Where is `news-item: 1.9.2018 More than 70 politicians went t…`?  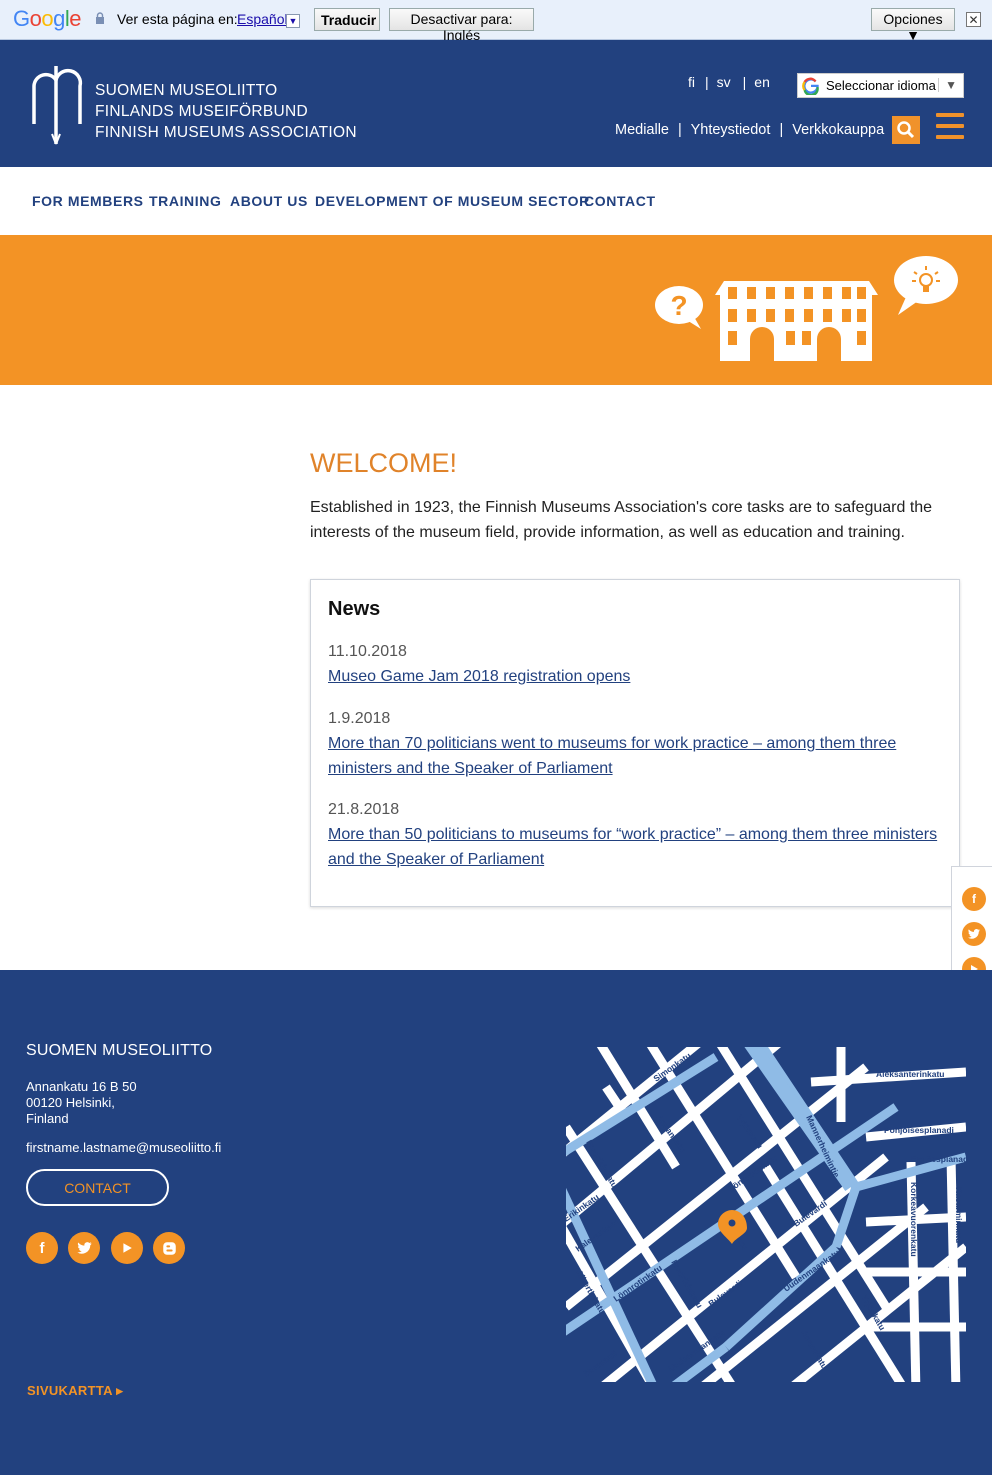 news-item: 1.9.2018 More than 70 politicians went t… is located at coordinates (633, 743).